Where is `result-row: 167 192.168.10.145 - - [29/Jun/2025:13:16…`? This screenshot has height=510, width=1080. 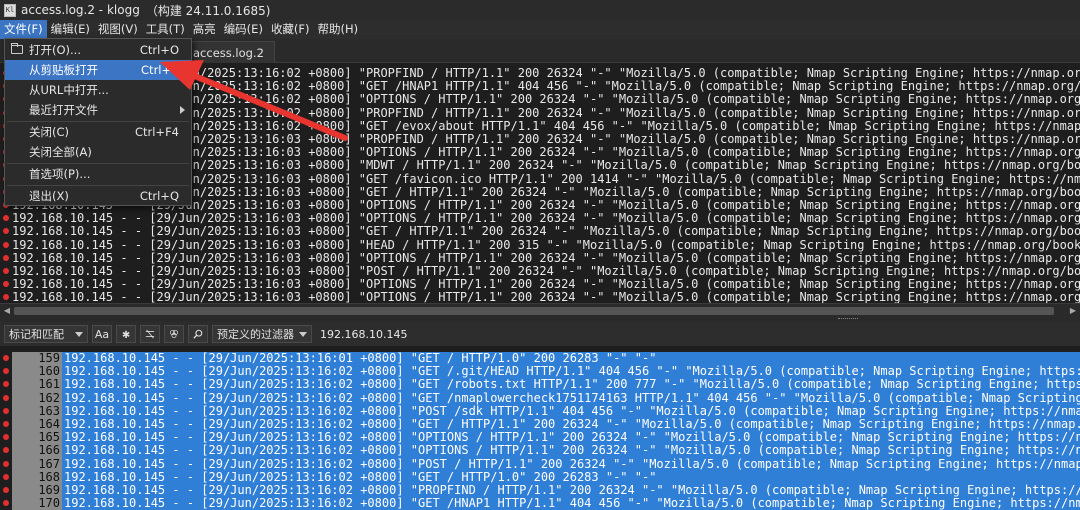
result-row: 167 192.168.10.145 - - [29/Jun/2025:13:16… is located at coordinates (540, 463).